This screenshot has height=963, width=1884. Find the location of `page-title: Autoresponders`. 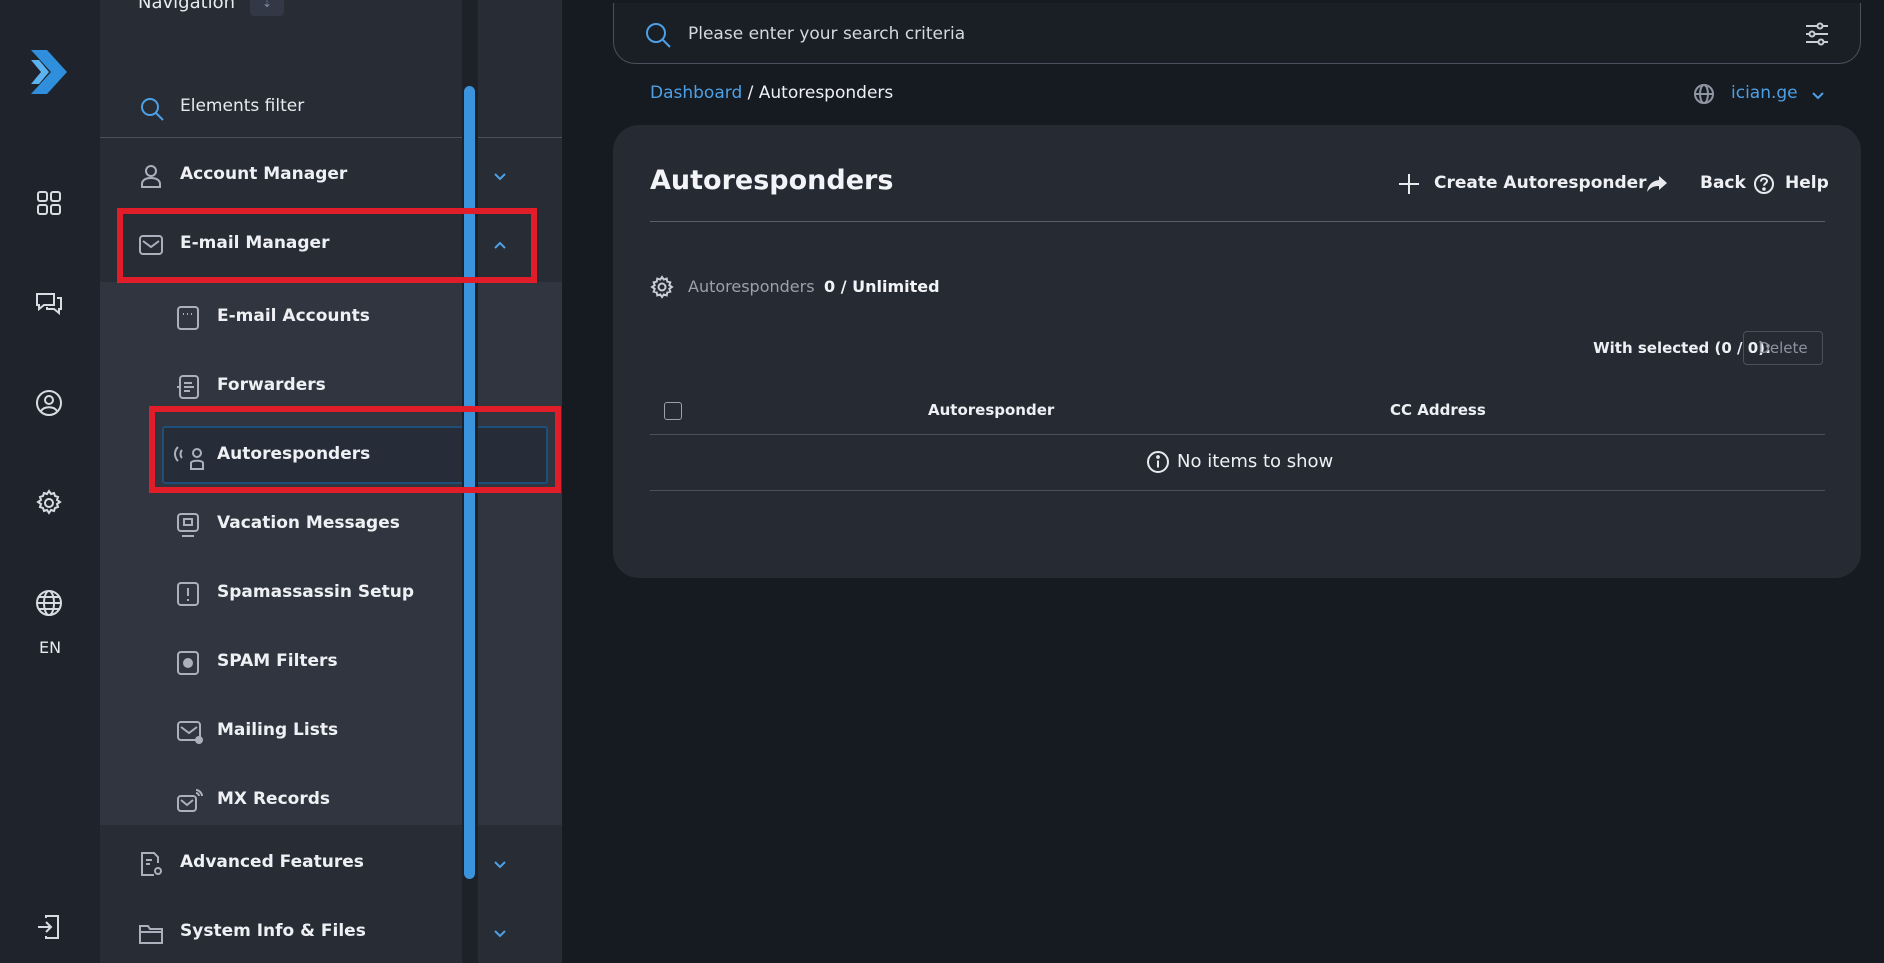

page-title: Autoresponders is located at coordinates (772, 180).